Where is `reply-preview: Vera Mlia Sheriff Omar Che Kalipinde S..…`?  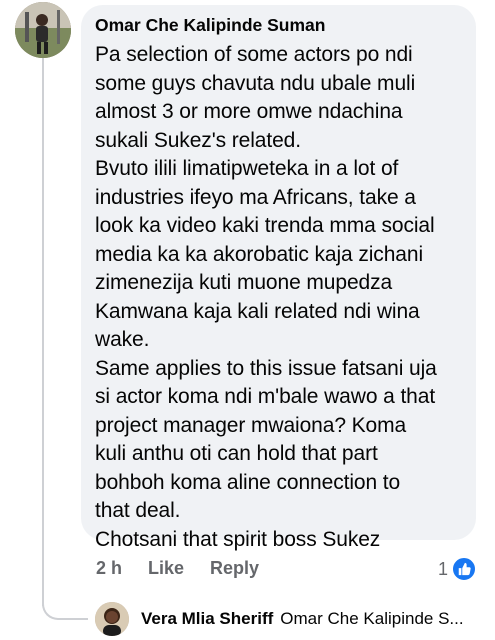 reply-preview: Vera Mlia Sheriff Omar Che Kalipinde S..… is located at coordinates (279, 619).